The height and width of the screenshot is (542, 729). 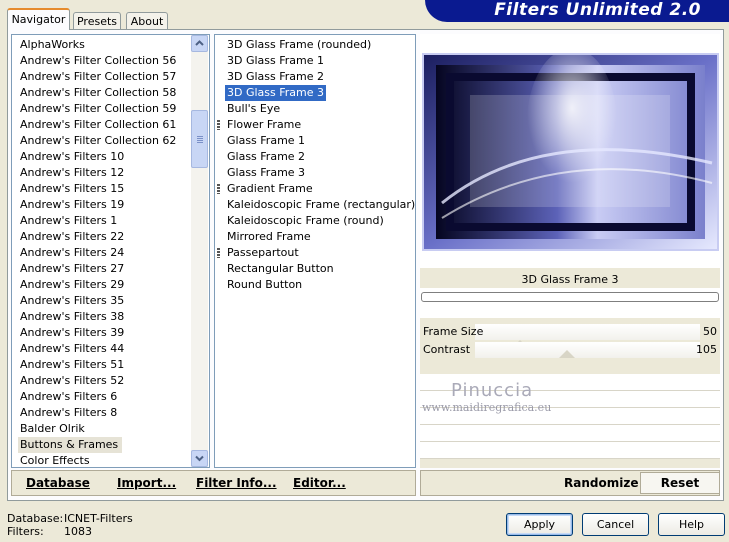 I want to click on filter-item-label: 3D Glass Frame 3, so click(x=276, y=92).